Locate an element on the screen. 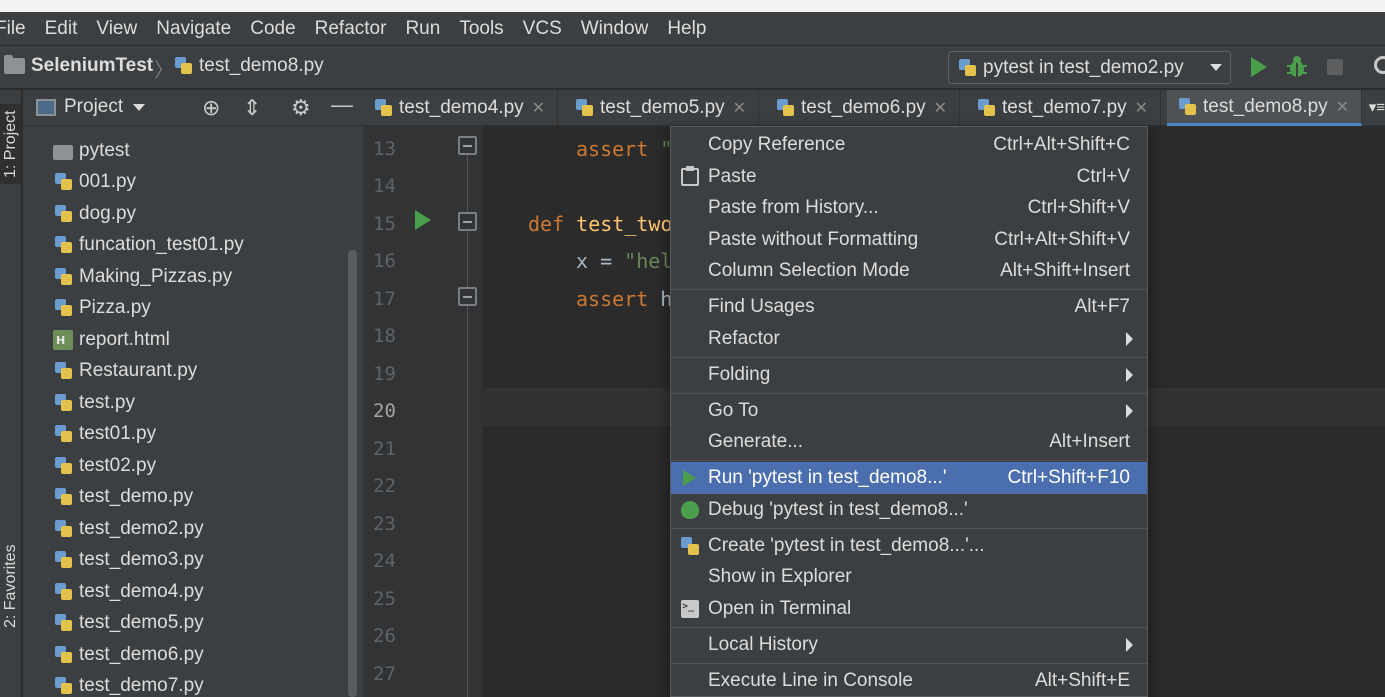 The width and height of the screenshot is (1385, 697). breadcrumb-project: SeleniumTest is located at coordinates (78, 66).